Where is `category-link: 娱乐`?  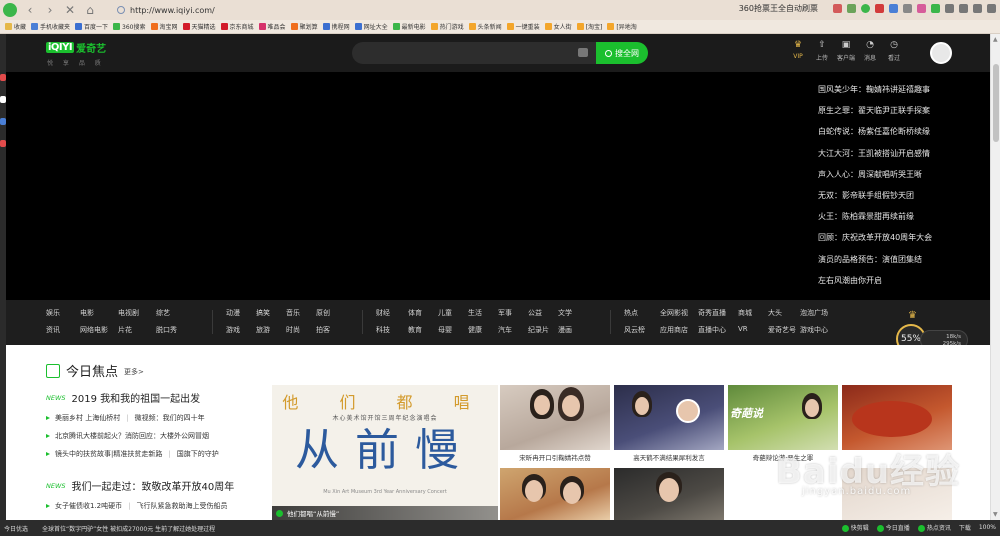
category-link: 娱乐 is located at coordinates (63, 313).